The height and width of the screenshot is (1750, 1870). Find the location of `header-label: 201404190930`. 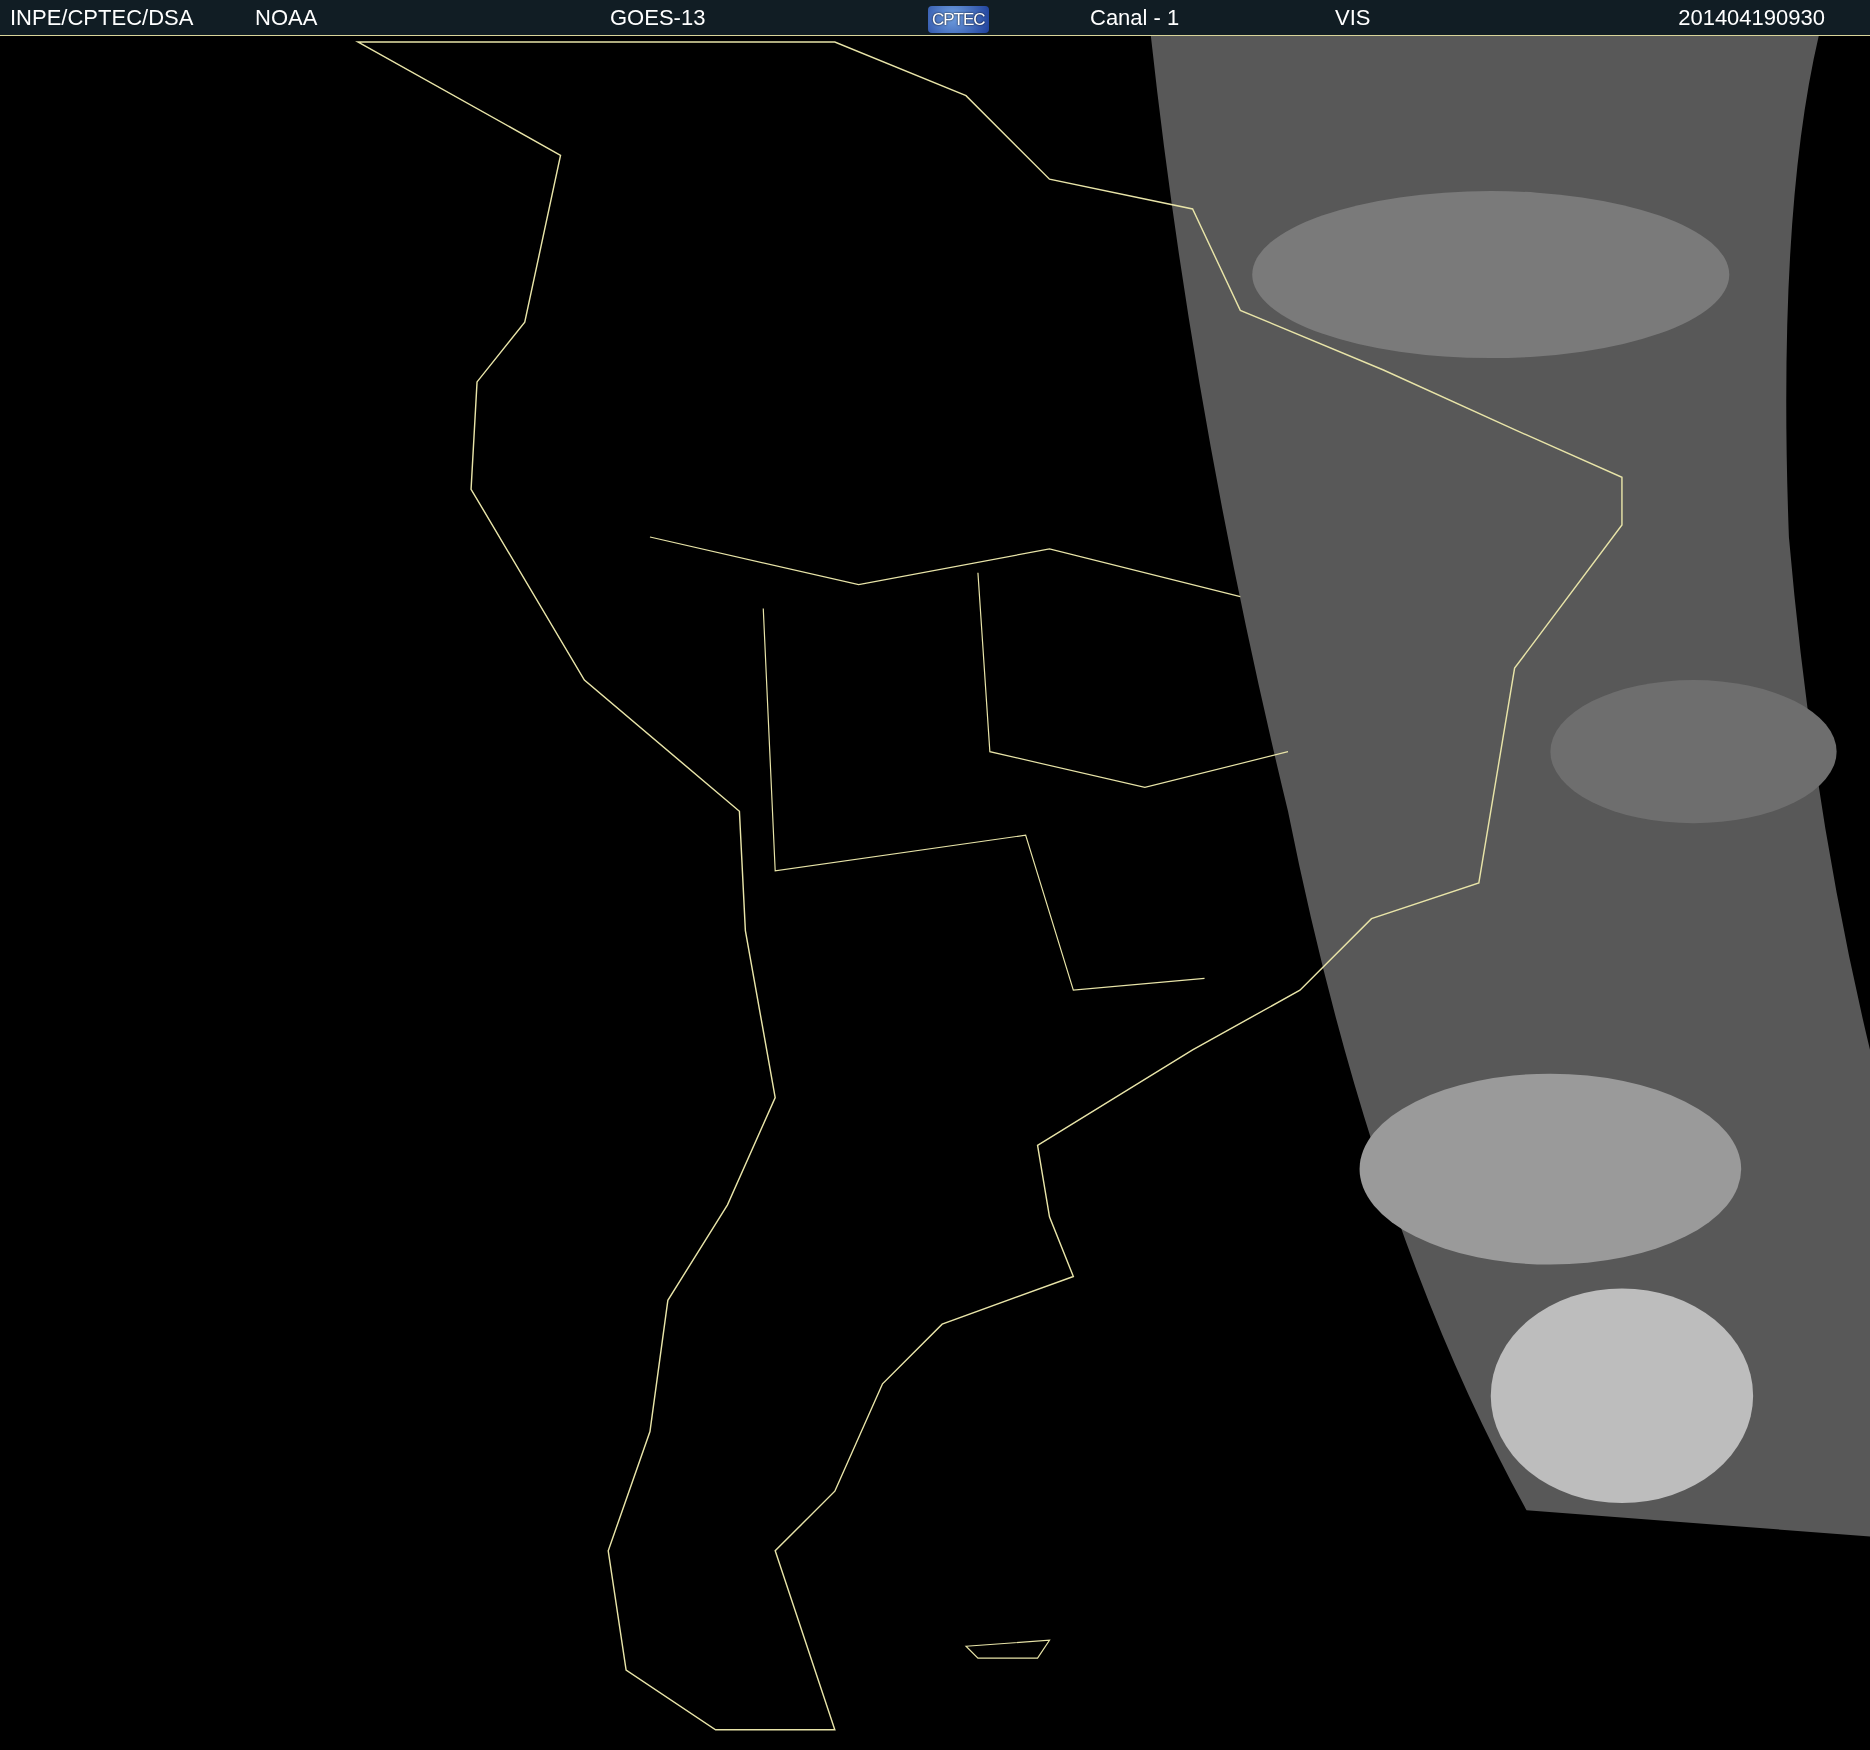

header-label: 201404190930 is located at coordinates (1751, 17).